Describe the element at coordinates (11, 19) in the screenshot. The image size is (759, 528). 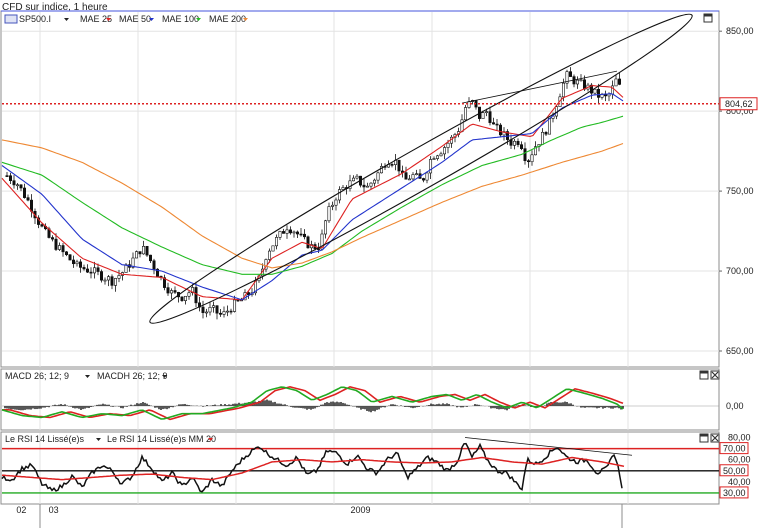
I see `instrument-icon` at that location.